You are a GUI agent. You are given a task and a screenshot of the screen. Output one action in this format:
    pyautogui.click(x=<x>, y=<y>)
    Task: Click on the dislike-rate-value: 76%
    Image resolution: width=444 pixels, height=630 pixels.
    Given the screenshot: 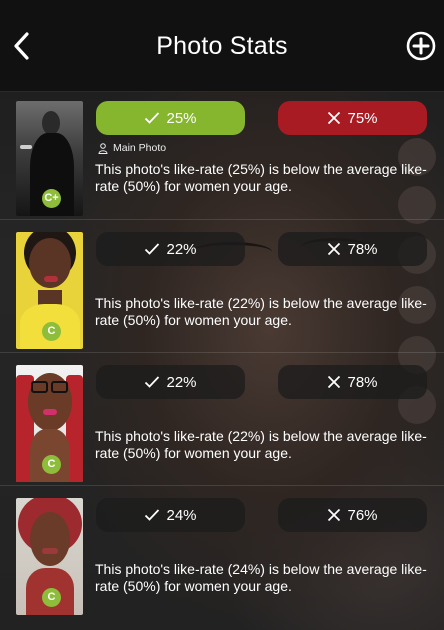 What is the action you would take?
    pyautogui.click(x=362, y=515)
    